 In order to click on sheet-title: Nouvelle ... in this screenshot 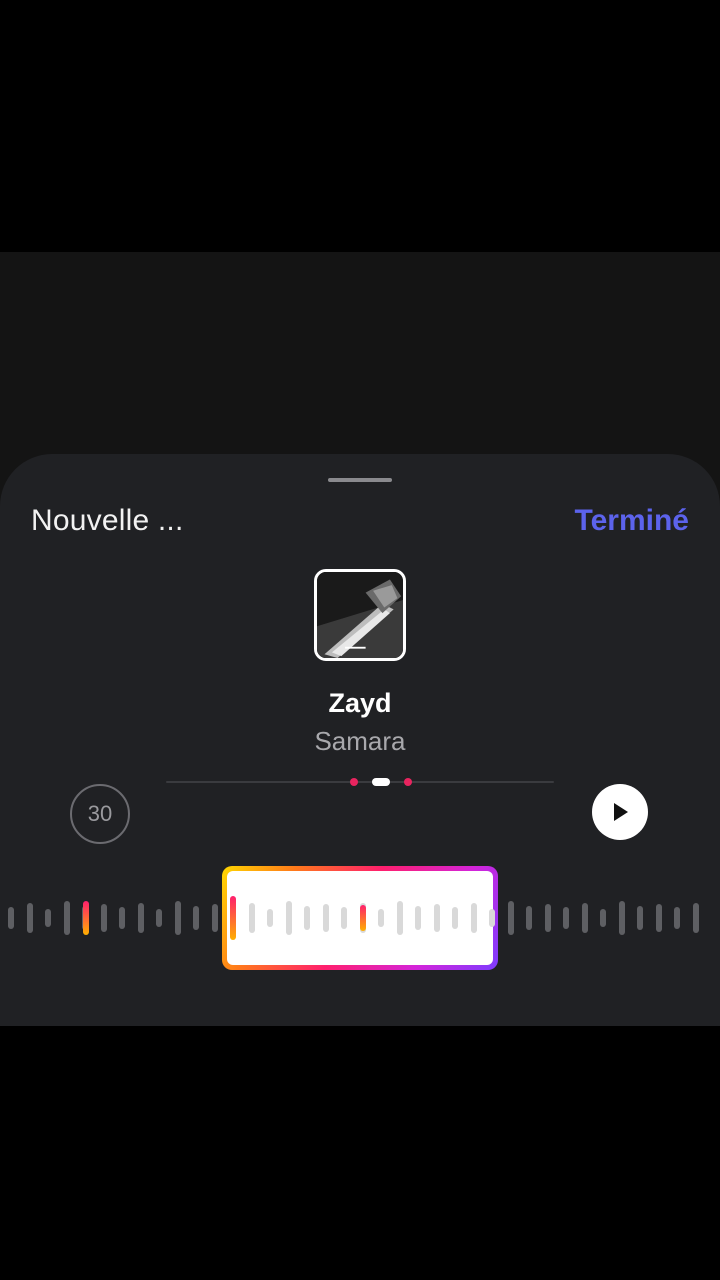, I will do `click(107, 520)`.